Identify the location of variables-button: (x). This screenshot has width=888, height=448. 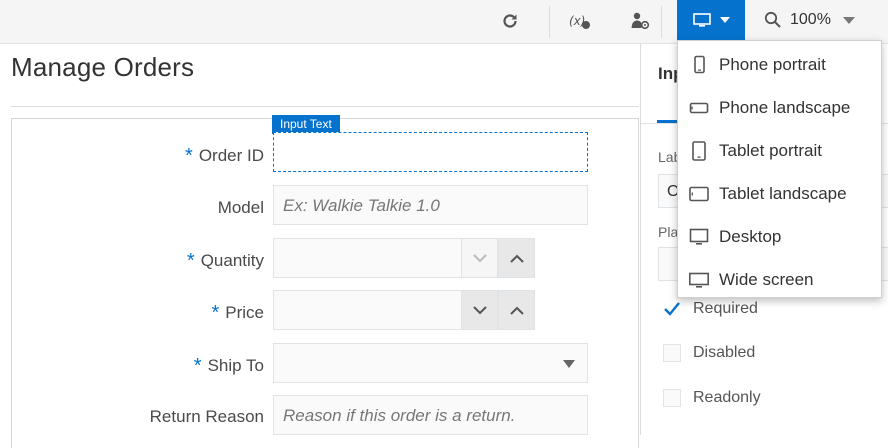
(580, 21).